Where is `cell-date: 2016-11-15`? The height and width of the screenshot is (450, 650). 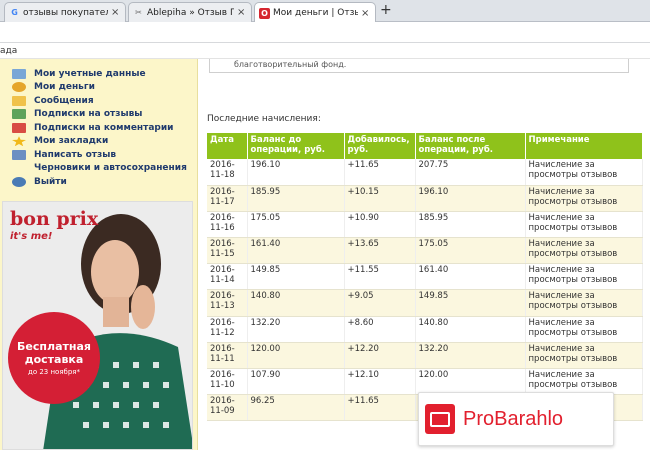
cell-date: 2016-11-15 is located at coordinates (227, 251).